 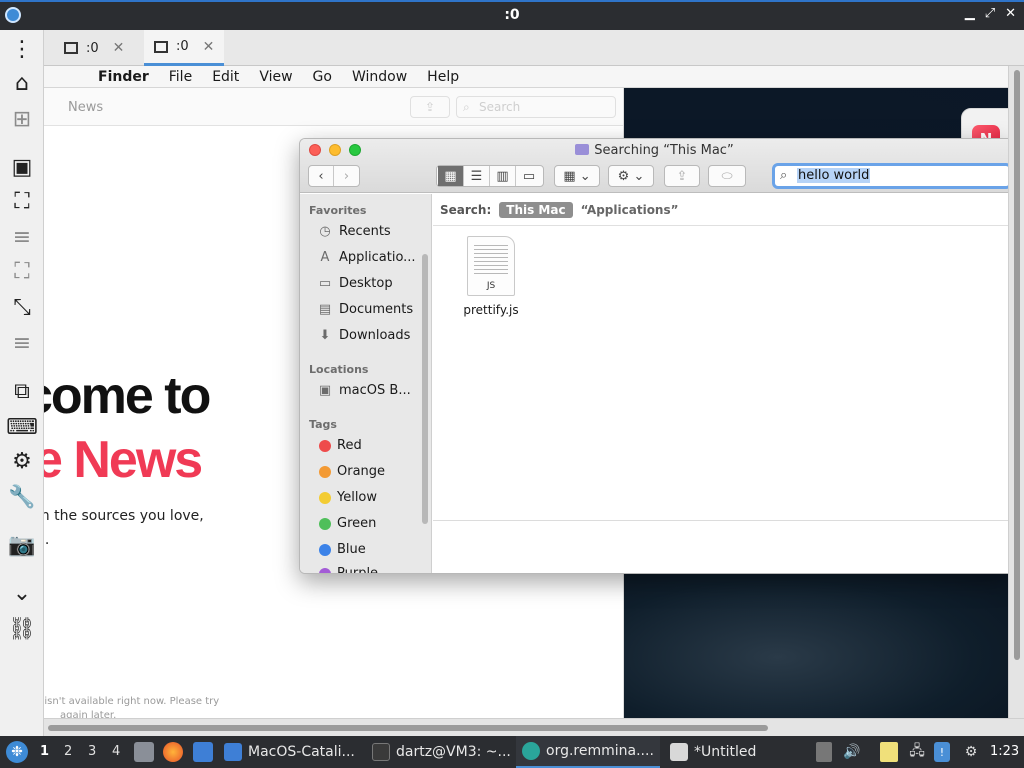 I want to click on menu-dots-icon: ⋮, so click(x=22, y=49).